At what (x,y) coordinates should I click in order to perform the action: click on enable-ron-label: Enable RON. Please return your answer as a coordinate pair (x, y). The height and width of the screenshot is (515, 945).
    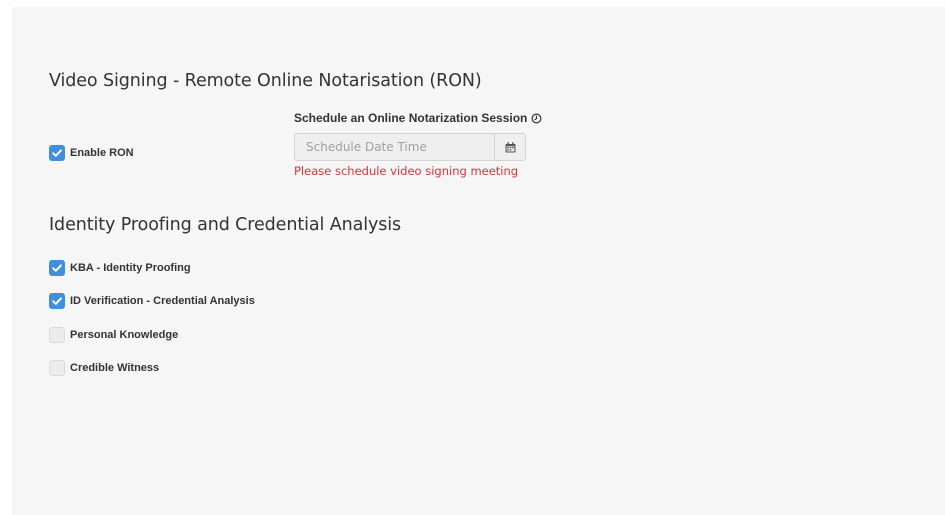
    Looking at the image, I should click on (102, 152).